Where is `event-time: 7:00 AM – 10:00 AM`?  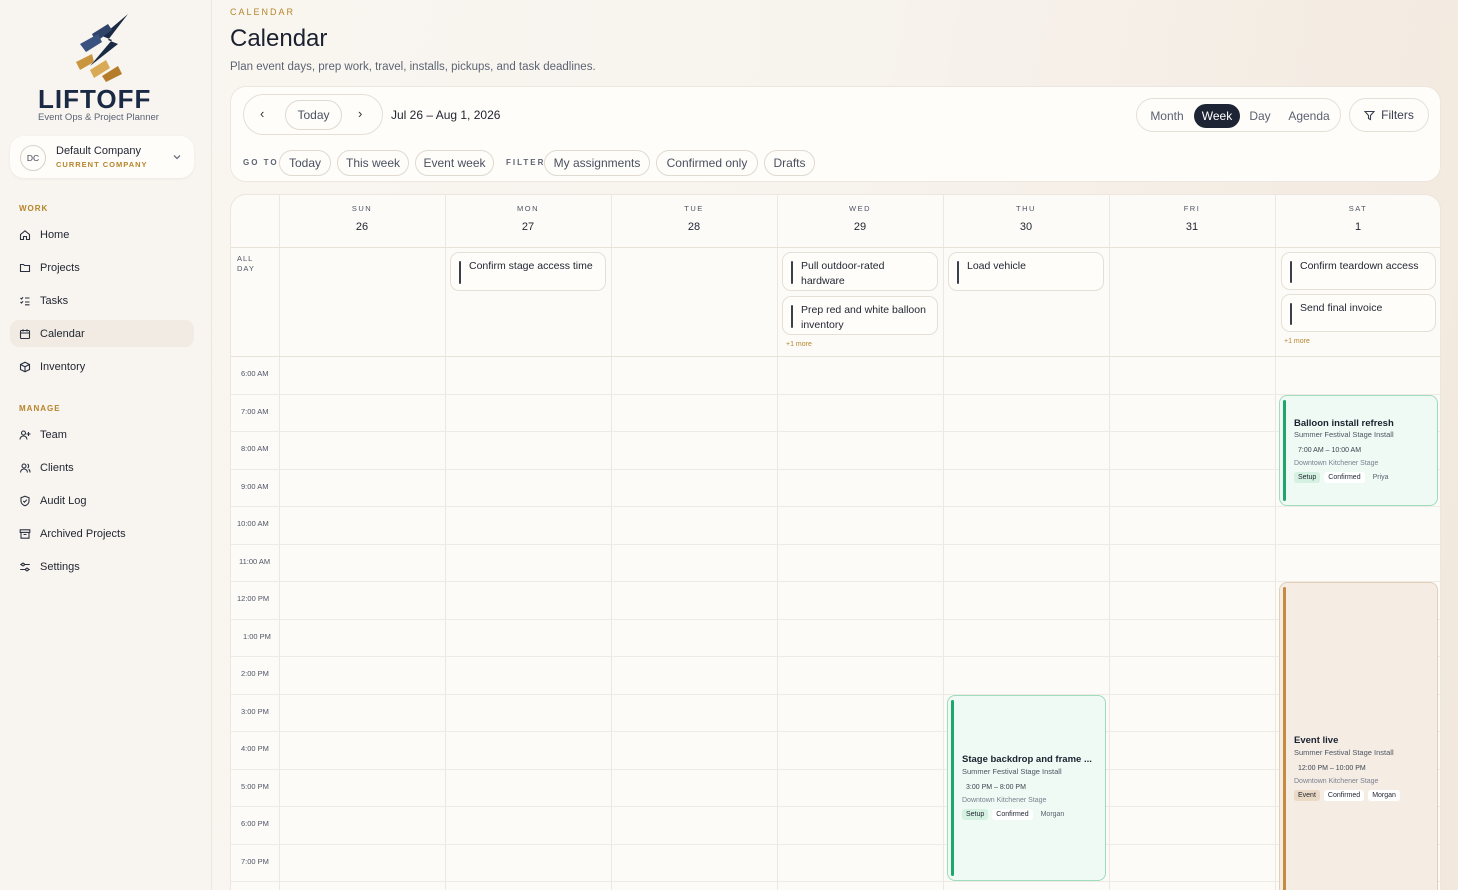
event-time: 7:00 AM – 10:00 AM is located at coordinates (1330, 450).